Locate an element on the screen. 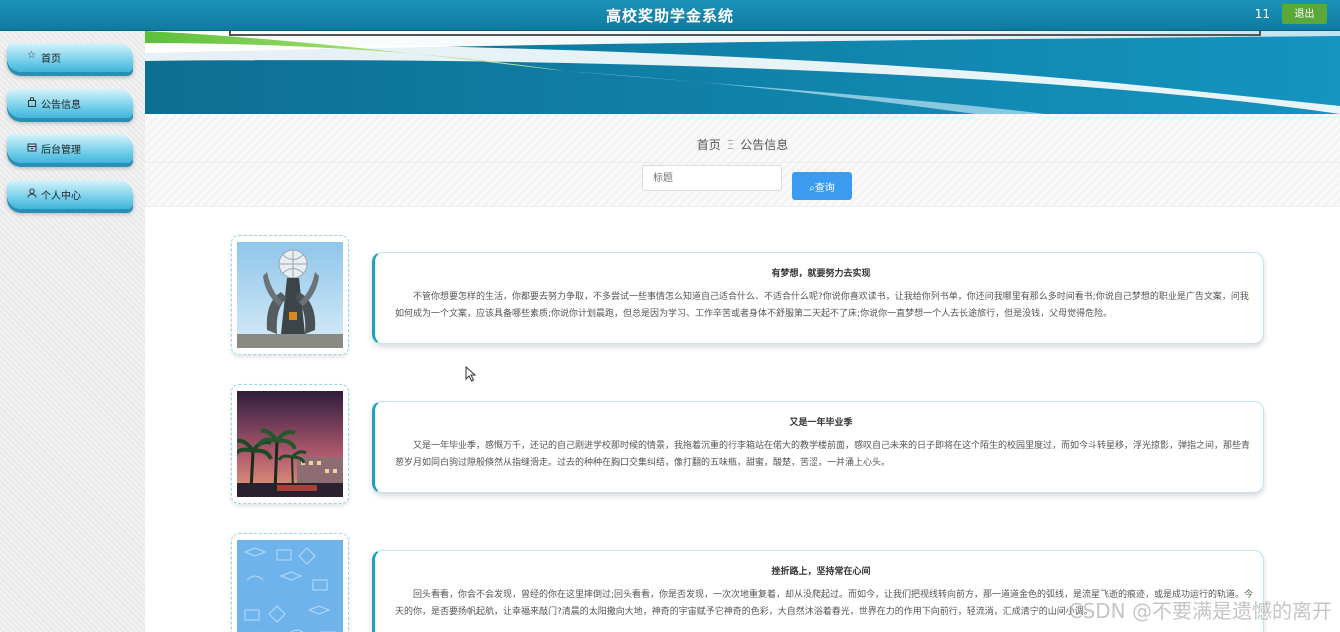  username: 11 is located at coordinates (1262, 14).